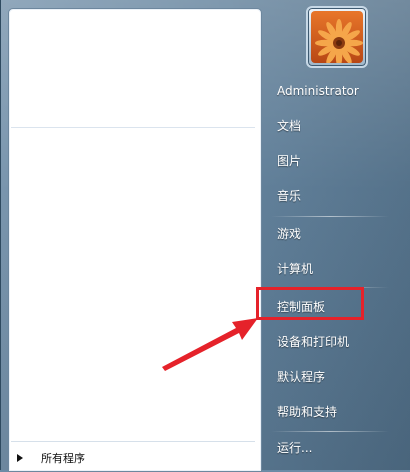 This screenshot has width=410, height=472. I want to click on pointer-arrow-icon, so click(210, 344).